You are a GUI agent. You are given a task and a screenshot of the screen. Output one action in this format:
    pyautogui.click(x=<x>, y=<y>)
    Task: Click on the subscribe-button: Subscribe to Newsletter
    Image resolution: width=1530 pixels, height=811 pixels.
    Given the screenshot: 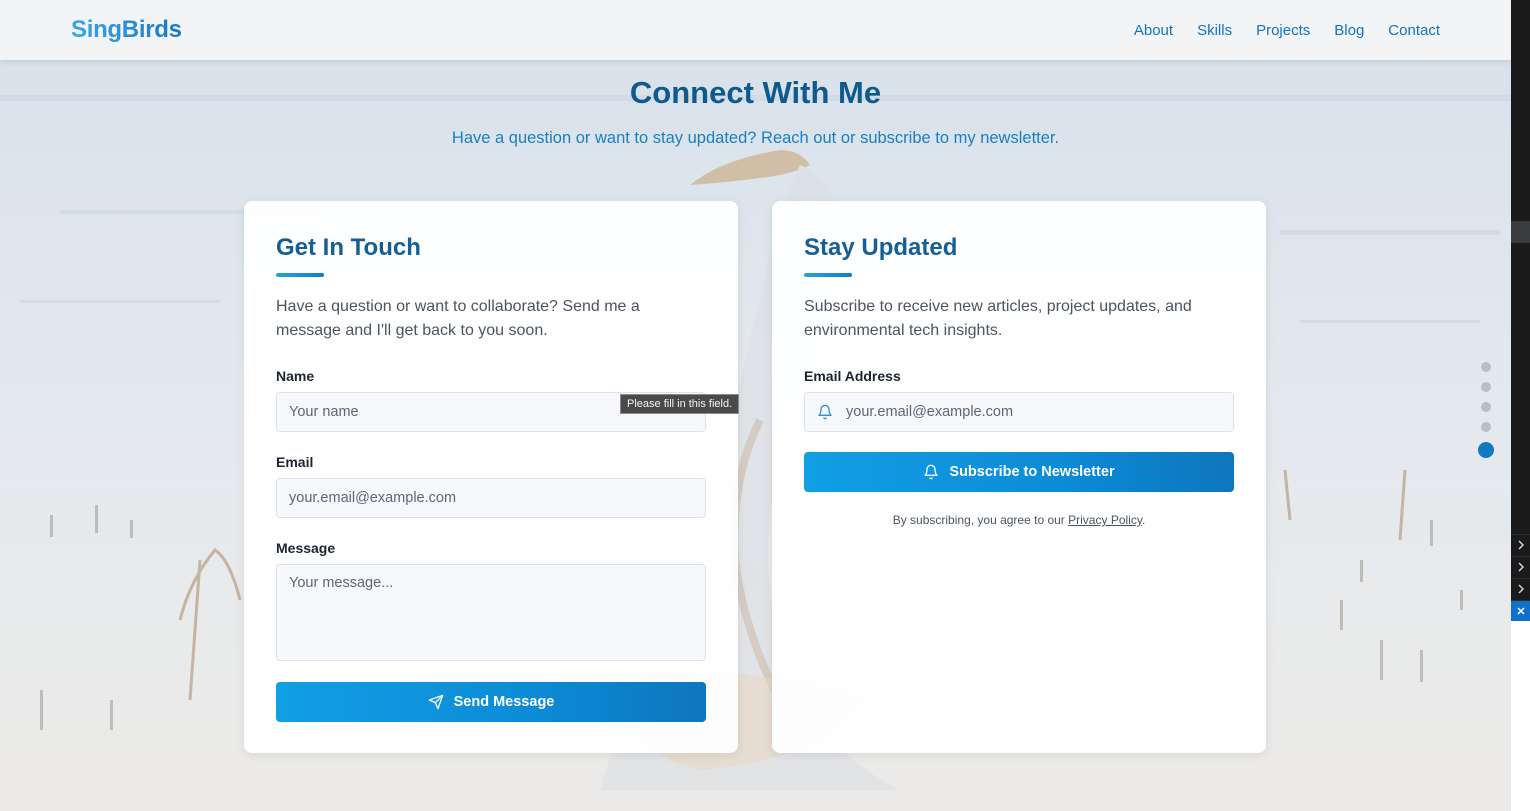 What is the action you would take?
    pyautogui.click(x=1019, y=472)
    